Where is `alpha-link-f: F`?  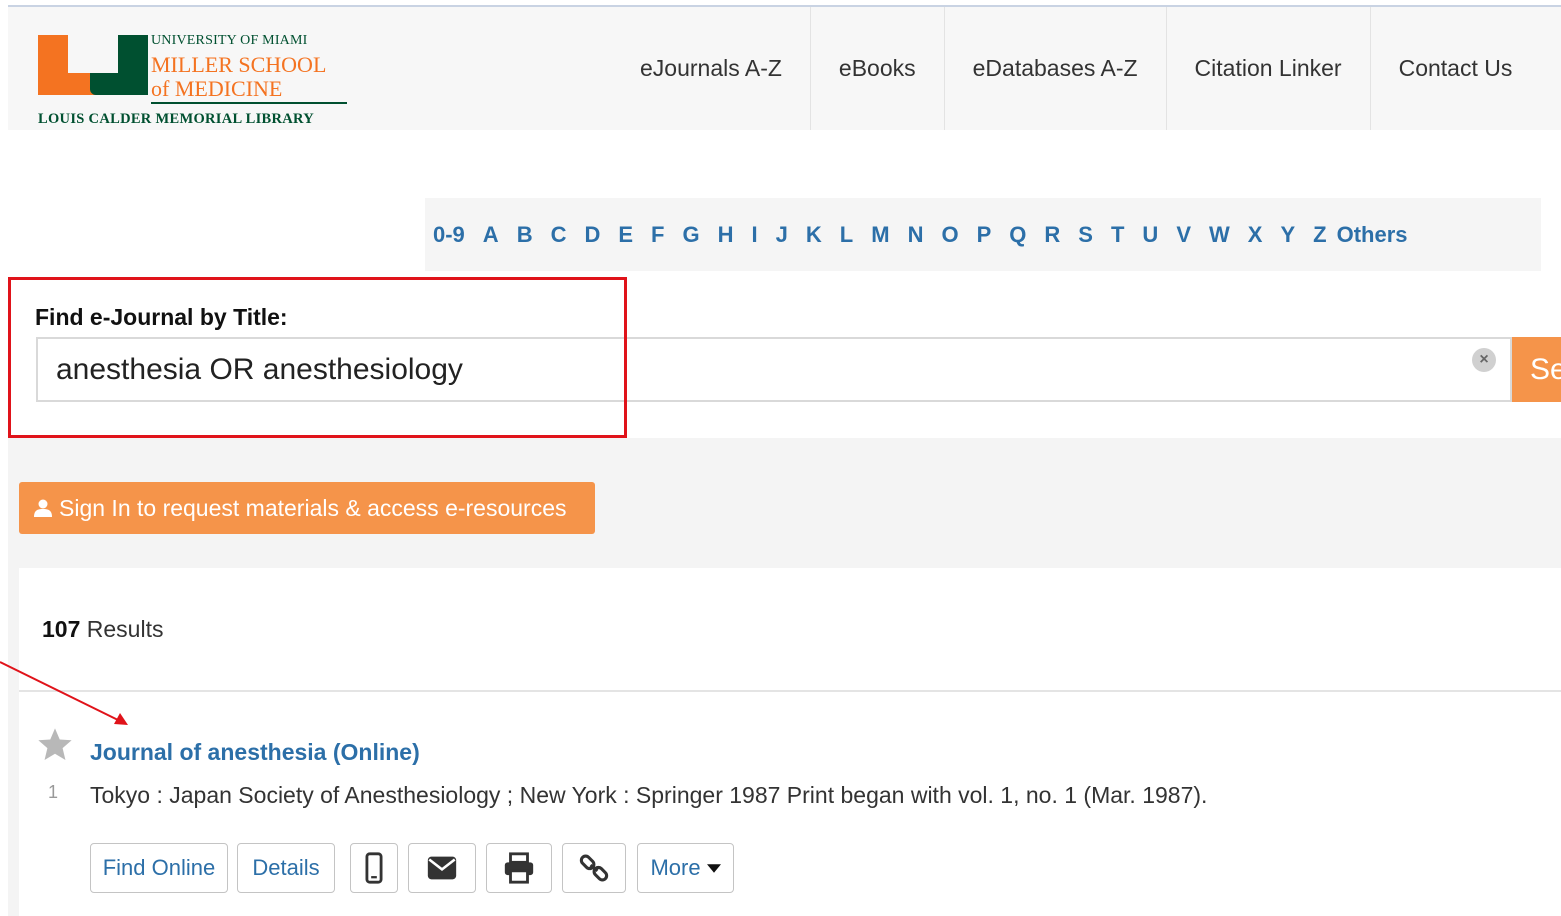
alpha-link-f: F is located at coordinates (657, 235).